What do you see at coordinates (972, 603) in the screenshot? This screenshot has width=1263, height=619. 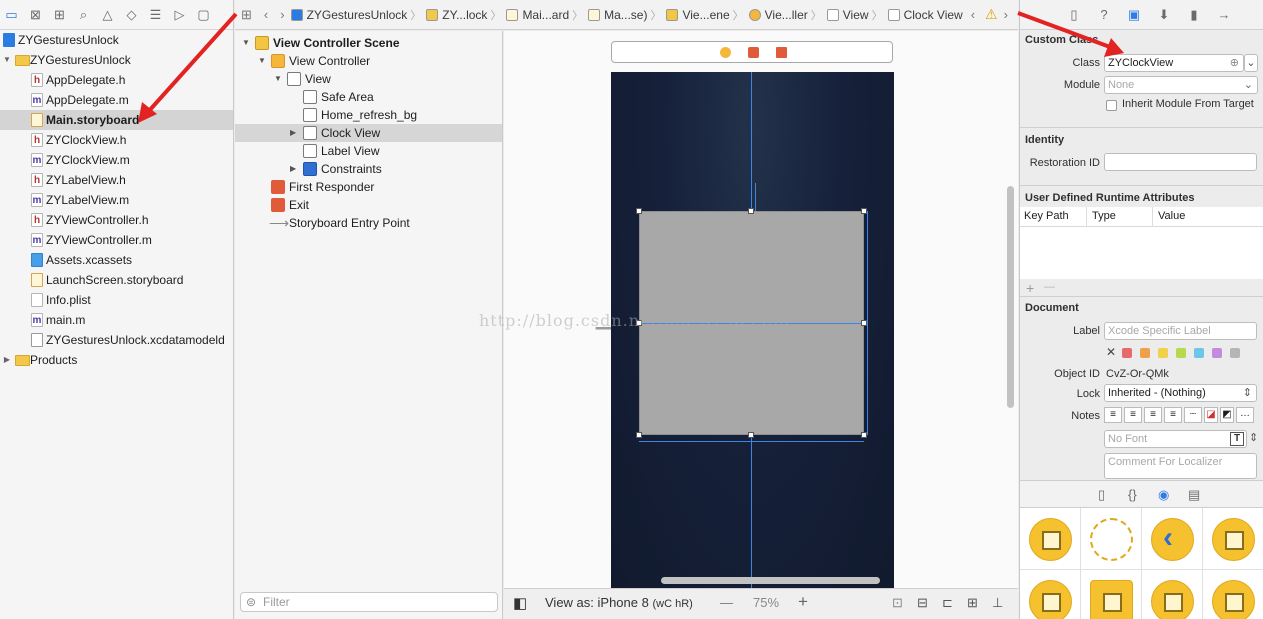 I see `add-constraints-icon: ⊞` at bounding box center [972, 603].